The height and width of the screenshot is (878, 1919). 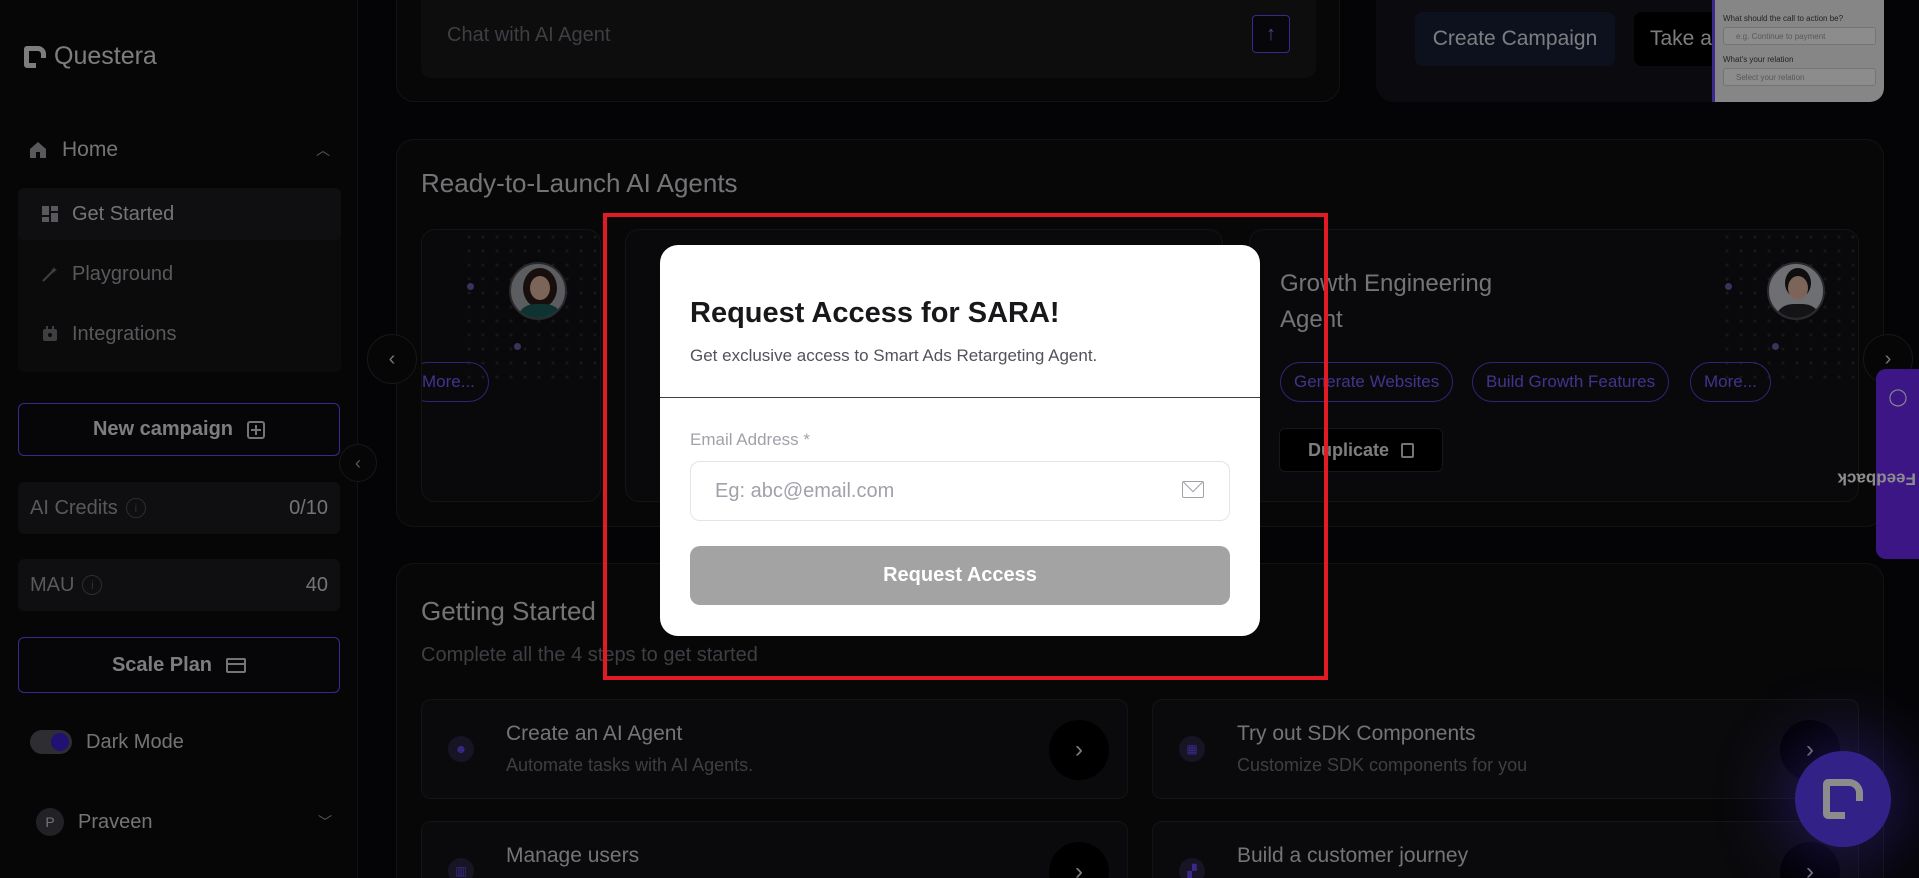 What do you see at coordinates (960, 397) in the screenshot?
I see `divider` at bounding box center [960, 397].